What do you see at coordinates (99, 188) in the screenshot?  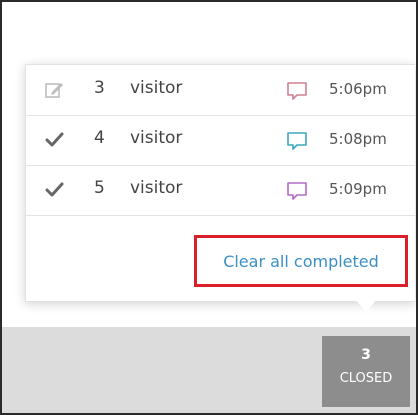 I see `chat-number: 5` at bounding box center [99, 188].